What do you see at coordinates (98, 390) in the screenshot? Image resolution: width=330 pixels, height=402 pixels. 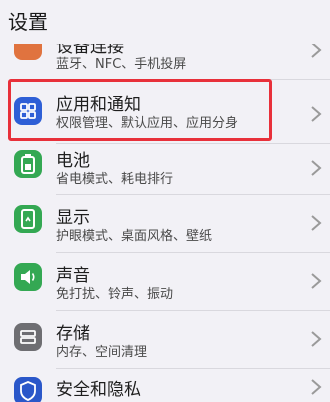 I see `item-title: 安全和隐私` at bounding box center [98, 390].